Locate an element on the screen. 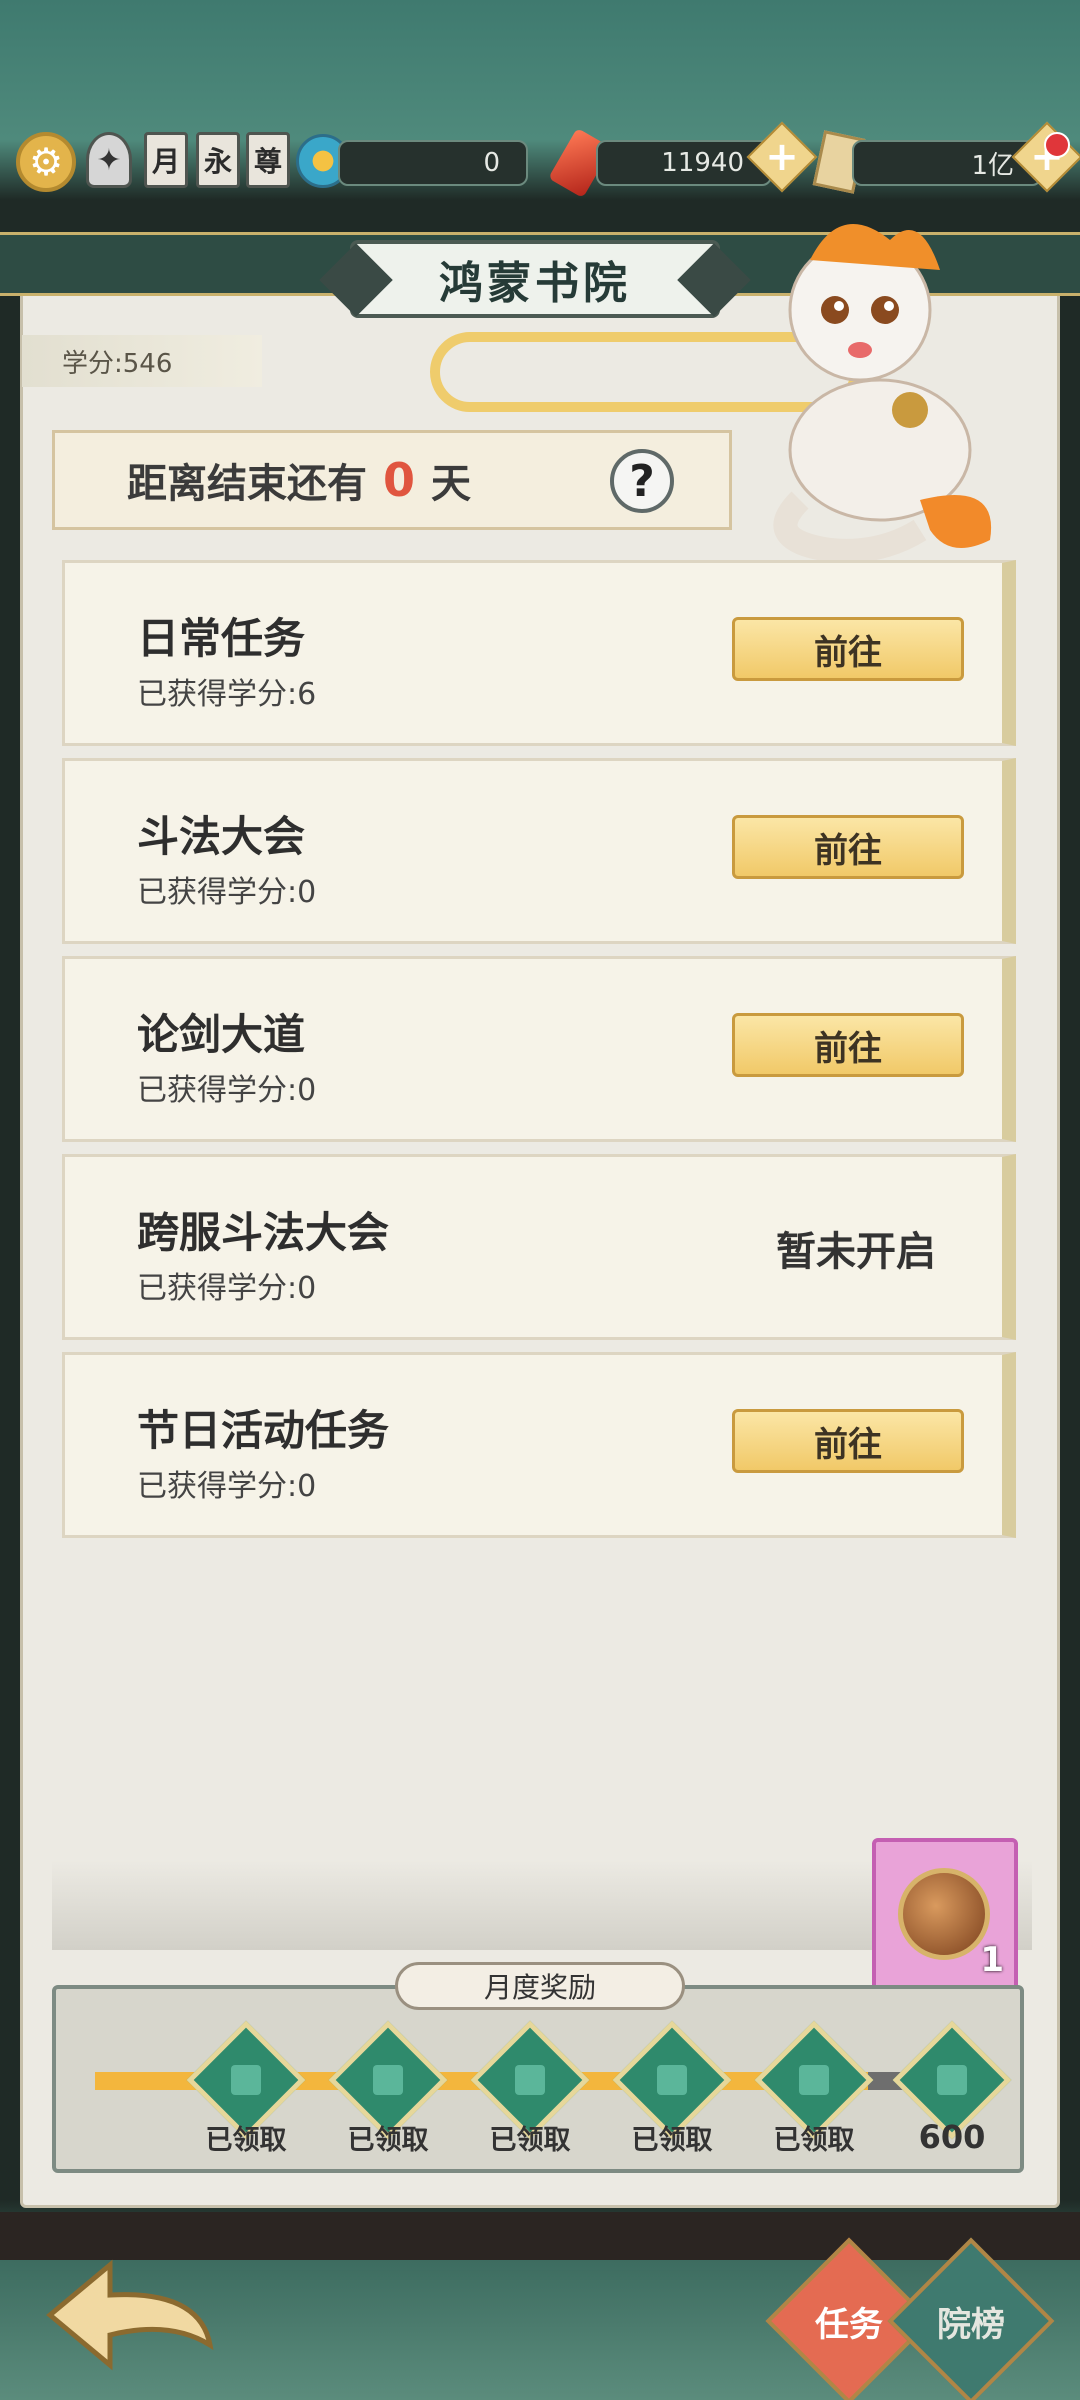 The height and width of the screenshot is (2400, 1080). monthly-reward-title: 月度奖励 is located at coordinates (540, 1986).